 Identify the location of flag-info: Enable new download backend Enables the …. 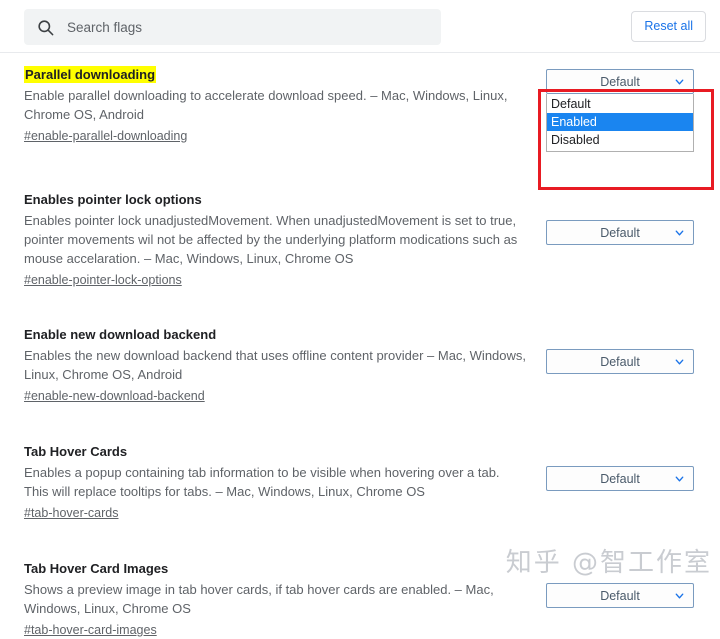
(280, 365).